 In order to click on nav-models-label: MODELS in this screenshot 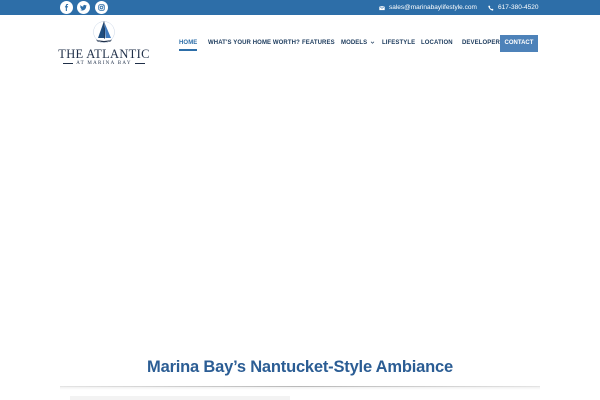, I will do `click(354, 43)`.